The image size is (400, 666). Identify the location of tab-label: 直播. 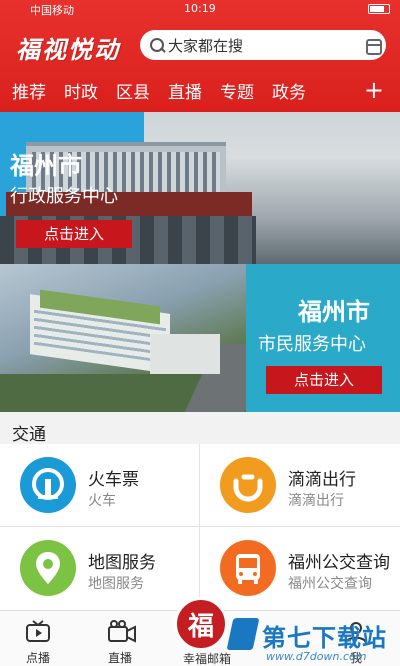
(119, 658).